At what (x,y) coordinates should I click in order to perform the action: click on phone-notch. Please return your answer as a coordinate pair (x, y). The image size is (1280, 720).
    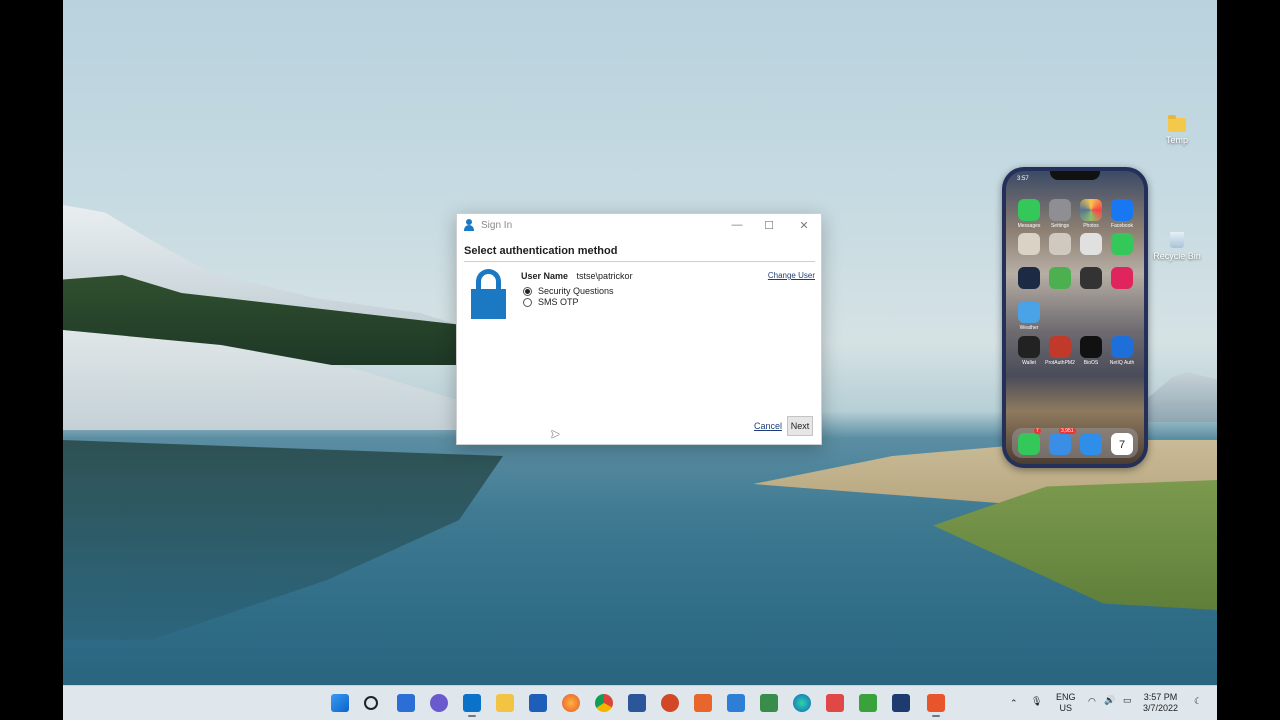
    Looking at the image, I should click on (1075, 175).